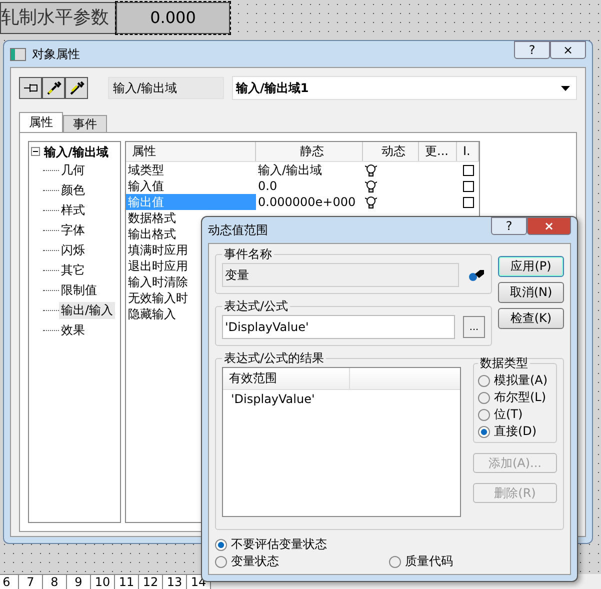 This screenshot has width=601, height=589. Describe the element at coordinates (191, 186) in the screenshot. I see `property-name: 输入值` at that location.